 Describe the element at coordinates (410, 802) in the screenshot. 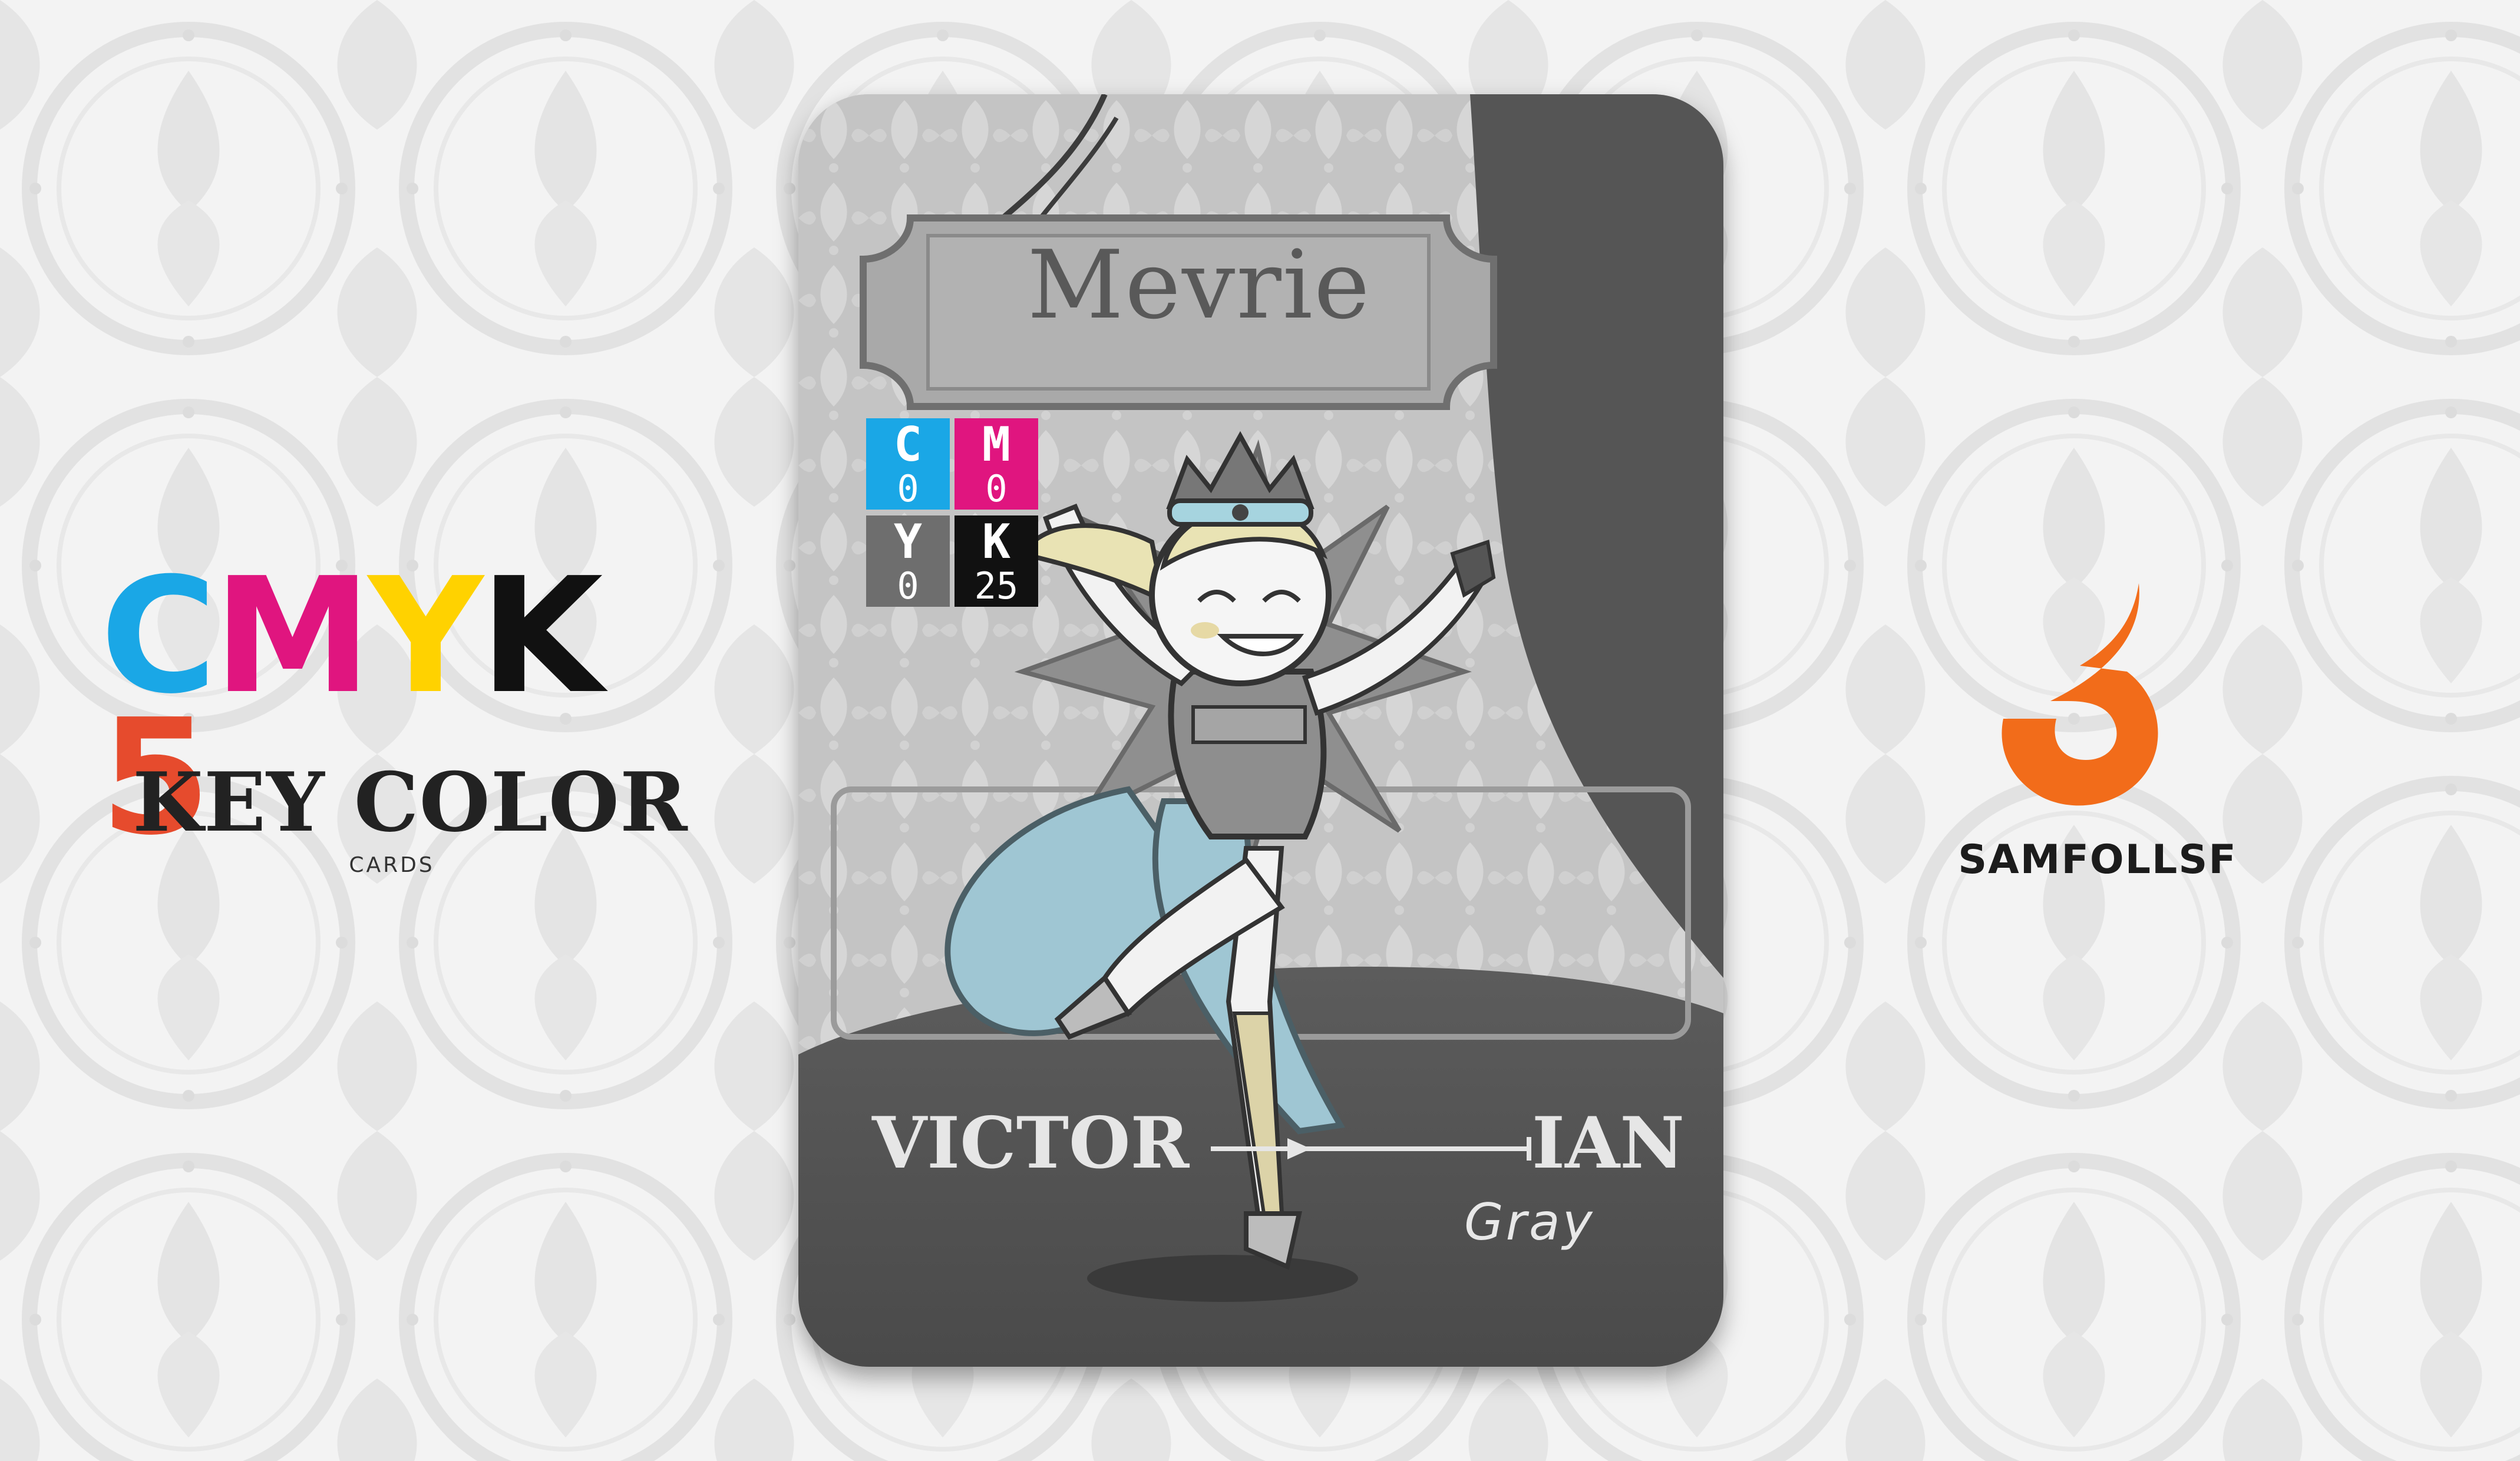

I see `brand-title: KEY COLOR` at that location.